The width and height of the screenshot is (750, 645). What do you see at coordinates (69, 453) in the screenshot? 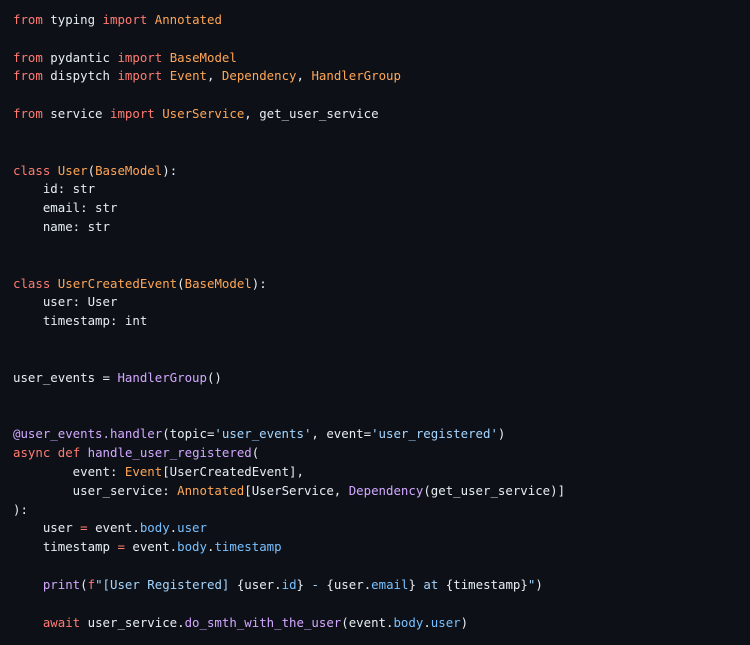
I see `keyword-token: def` at bounding box center [69, 453].